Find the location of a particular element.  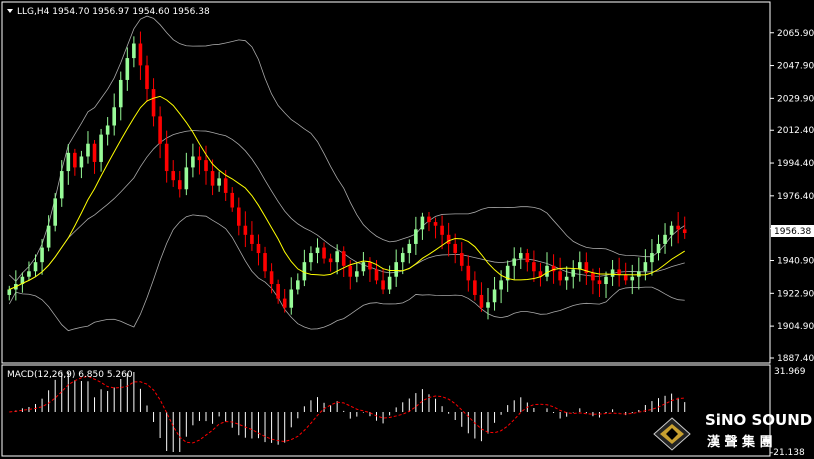

brand-chinese: 漢 聲 集 團 is located at coordinates (740, 442).